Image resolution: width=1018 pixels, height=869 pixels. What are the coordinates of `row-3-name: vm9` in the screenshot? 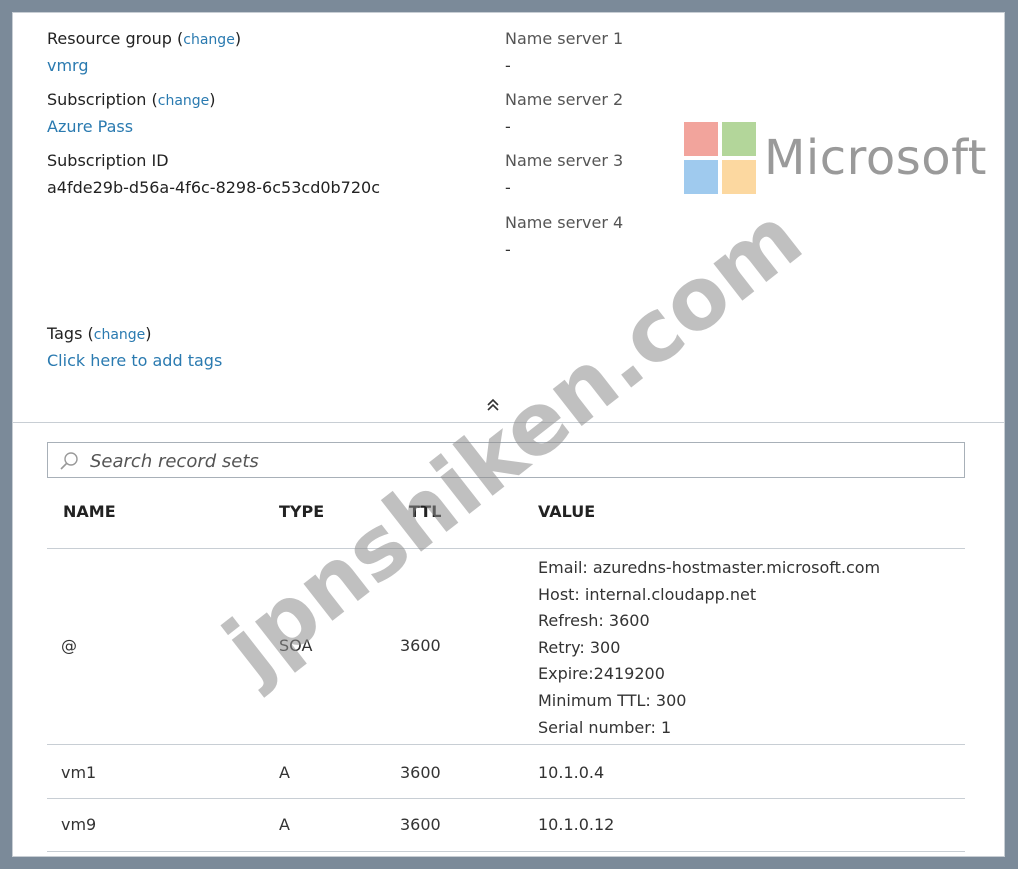 It's located at (79, 824).